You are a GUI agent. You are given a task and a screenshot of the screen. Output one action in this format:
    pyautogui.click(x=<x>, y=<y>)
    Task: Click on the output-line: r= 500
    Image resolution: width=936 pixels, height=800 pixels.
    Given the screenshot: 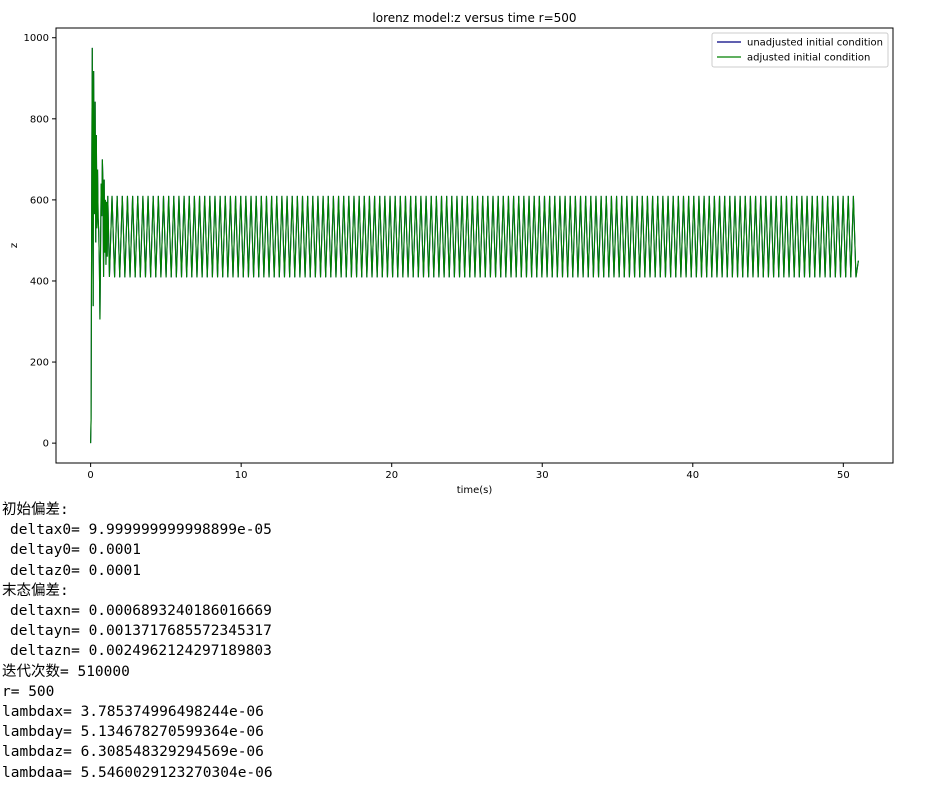 What is the action you would take?
    pyautogui.click(x=28, y=691)
    